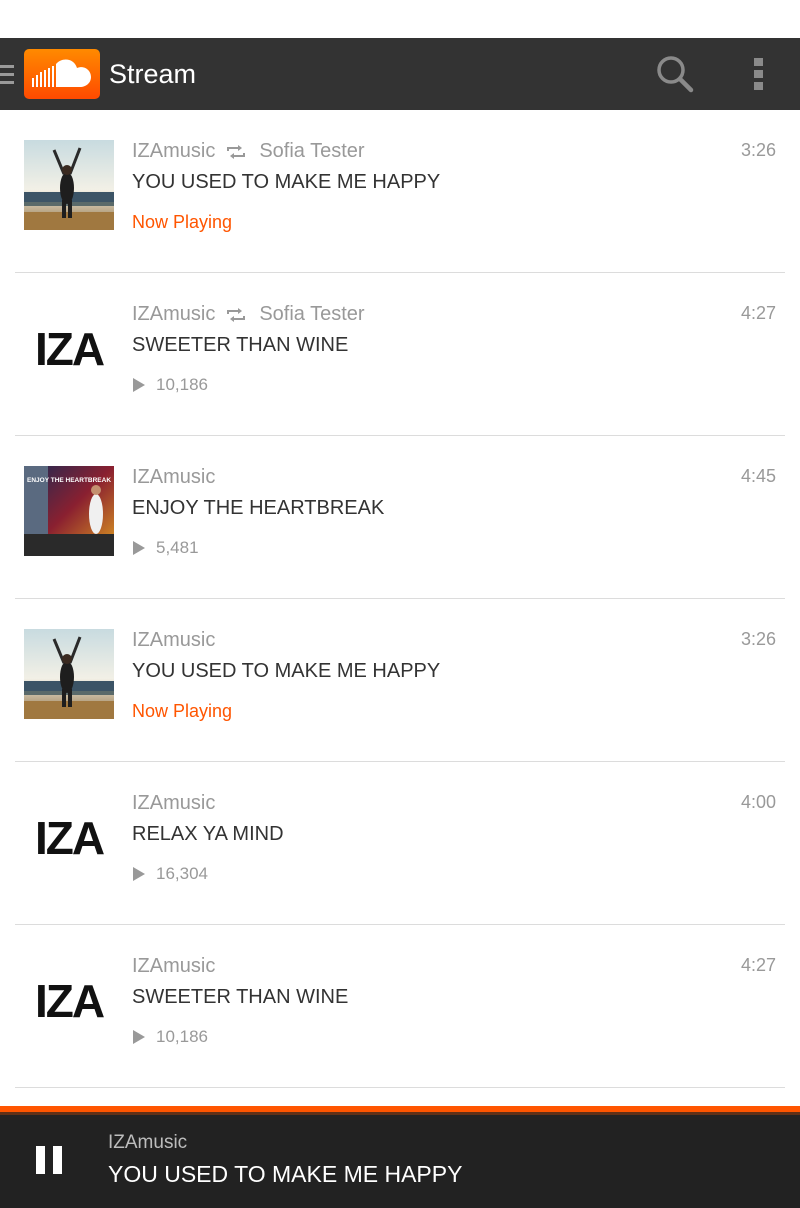 This screenshot has width=800, height=1208. I want to click on player-artist: IZAmusic, so click(148, 1142).